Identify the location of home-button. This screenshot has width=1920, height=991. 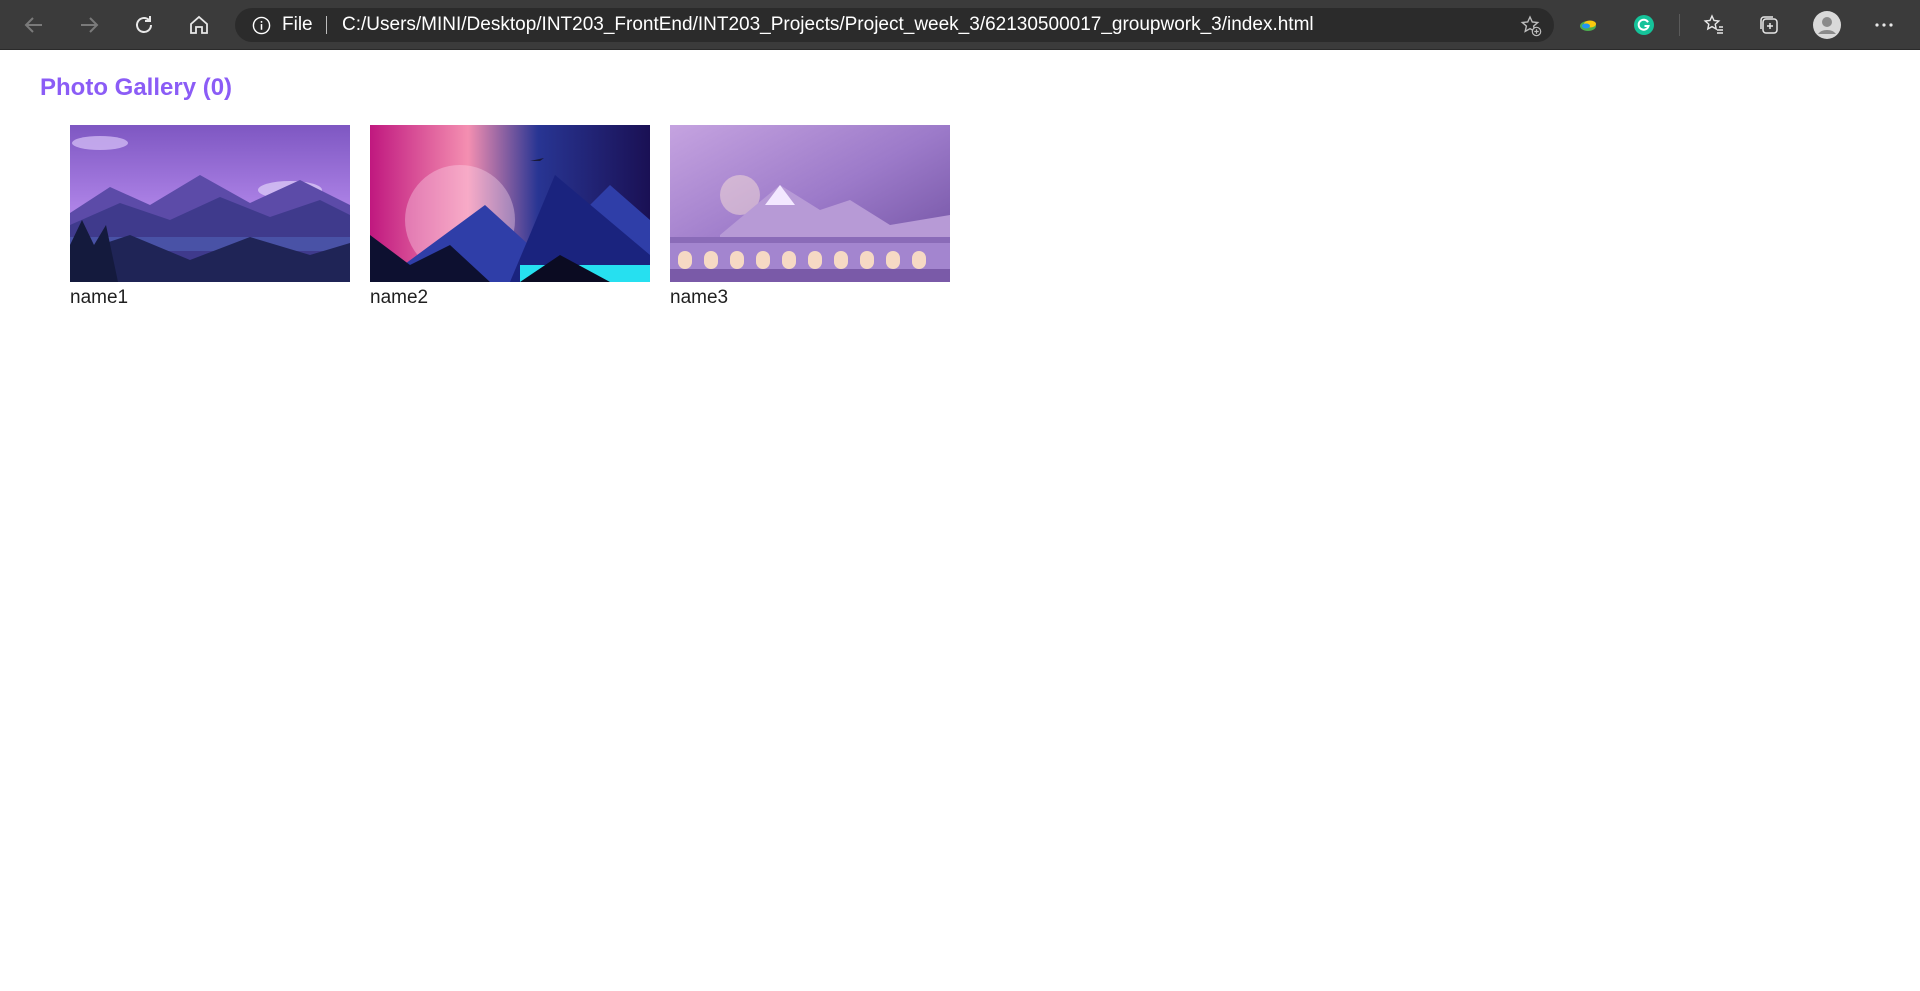
(199, 25).